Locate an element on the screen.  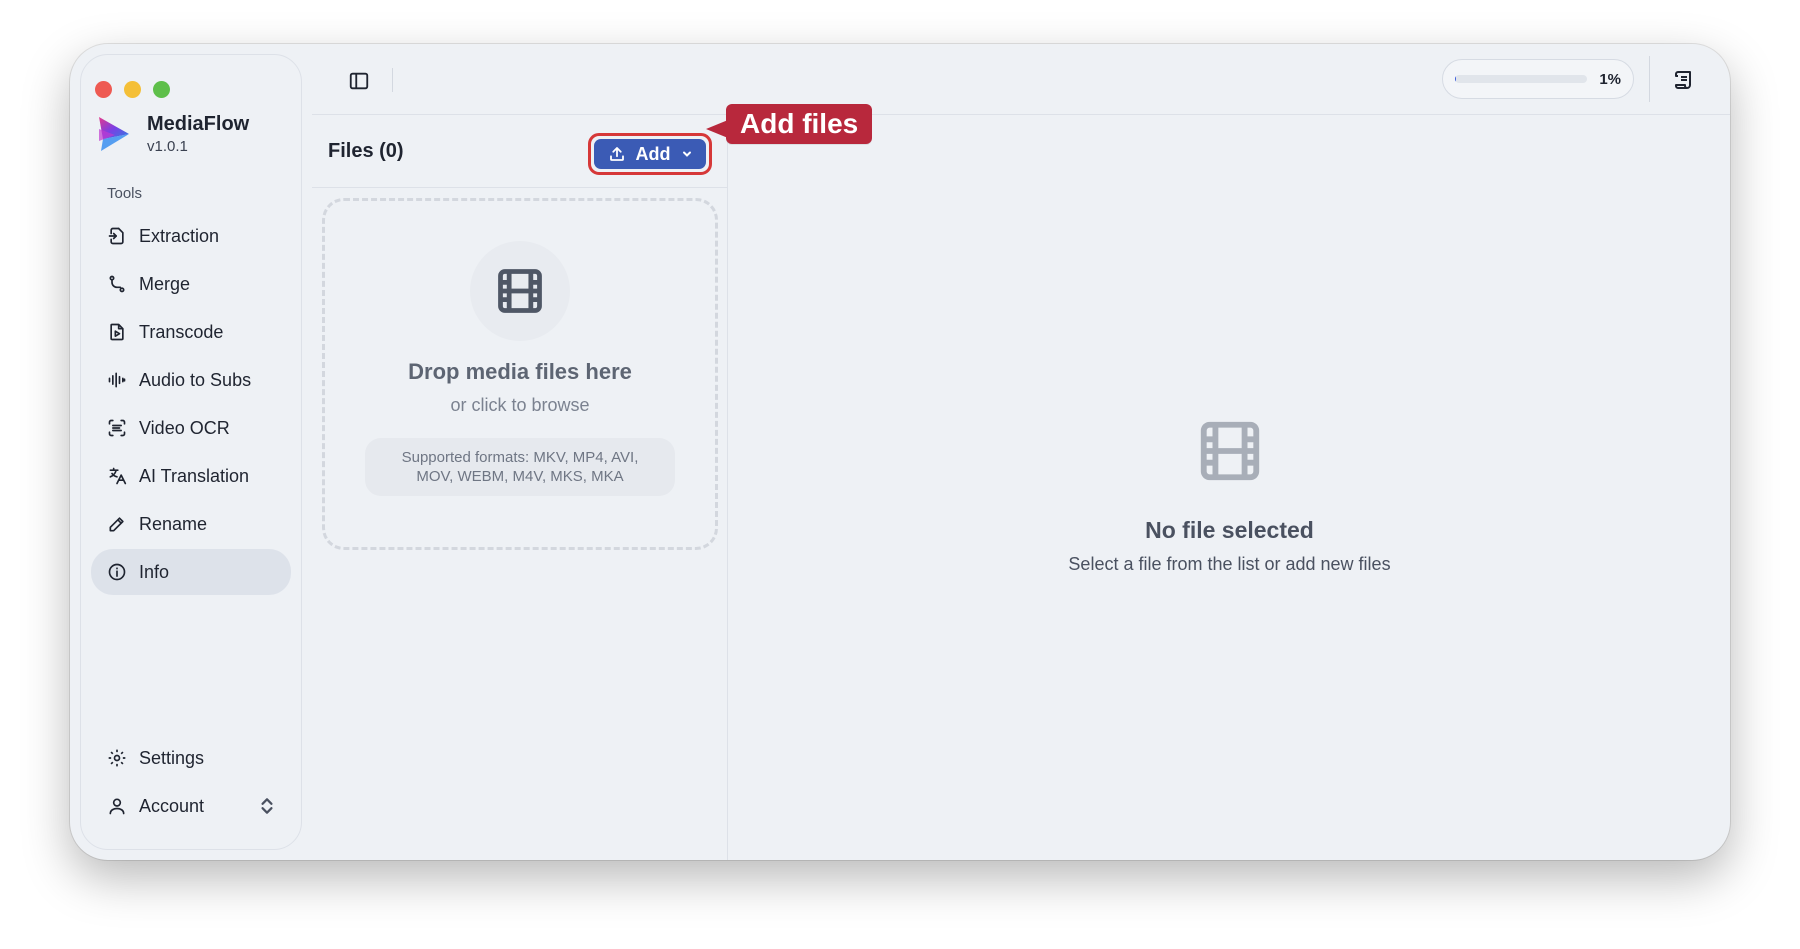
app-name: MediaFlow is located at coordinates (198, 124).